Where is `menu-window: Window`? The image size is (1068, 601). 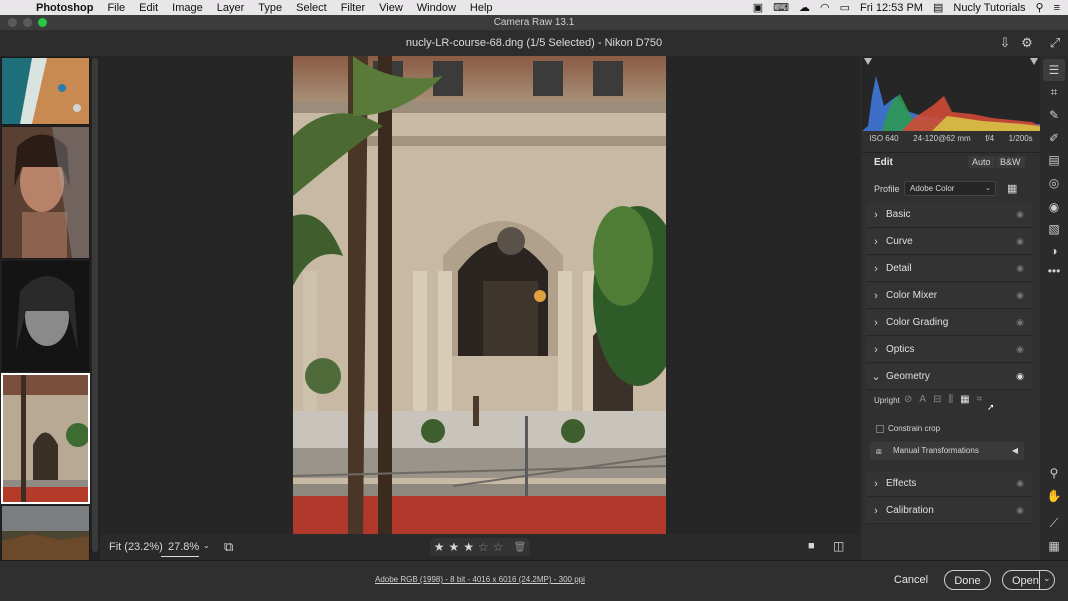 menu-window: Window is located at coordinates (436, 8).